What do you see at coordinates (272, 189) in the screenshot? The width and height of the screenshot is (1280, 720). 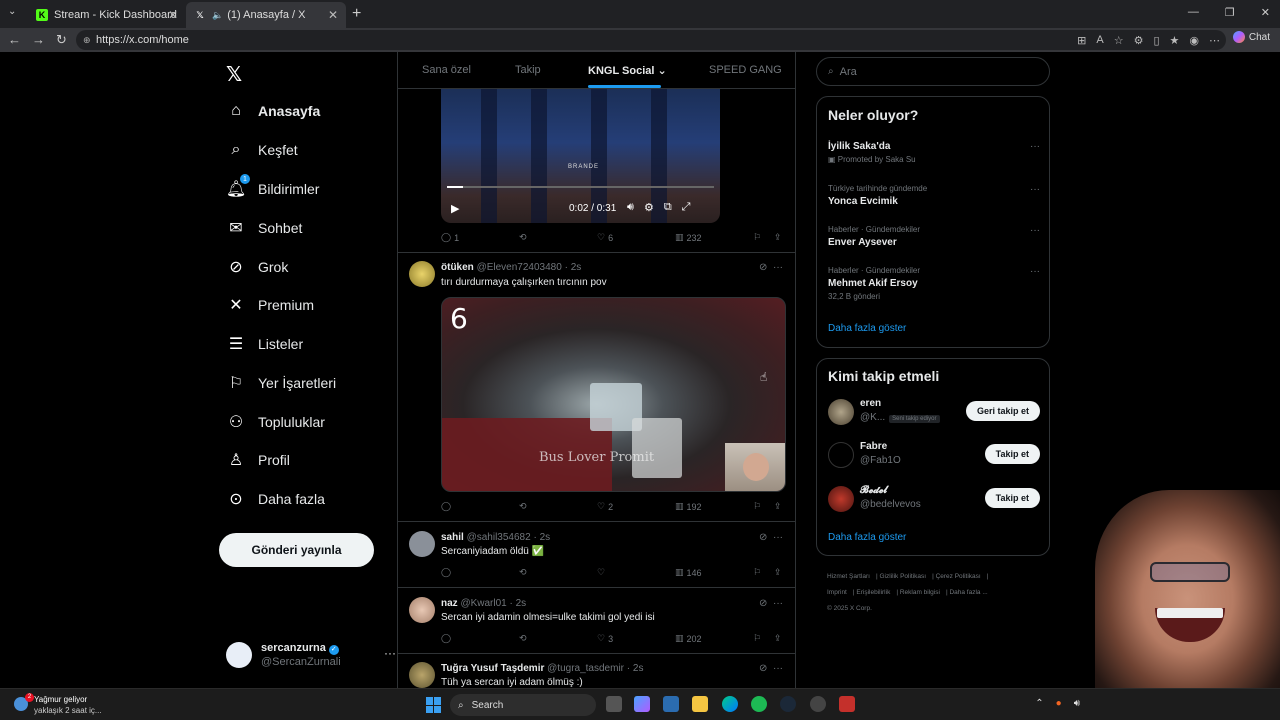 I see `sidebar-item-notifications: 🔔︎ 1 Bildirimler` at bounding box center [272, 189].